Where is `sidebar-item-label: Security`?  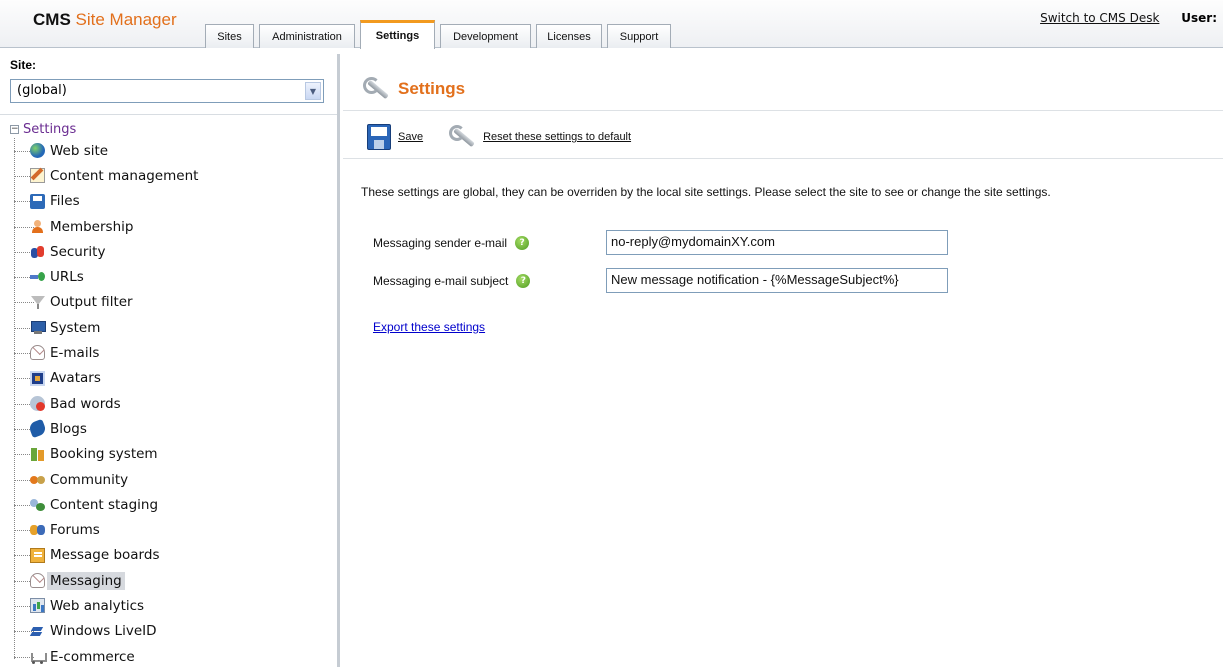 sidebar-item-label: Security is located at coordinates (78, 251).